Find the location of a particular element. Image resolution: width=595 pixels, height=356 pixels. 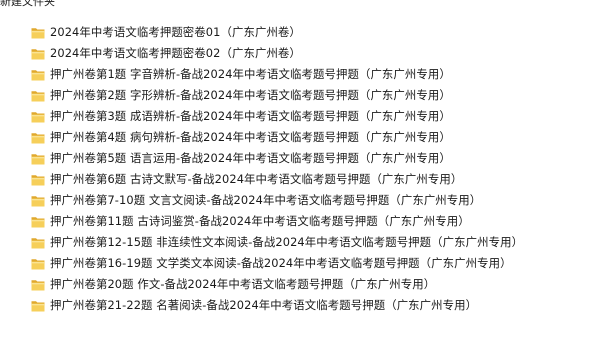

folder-item: 押广州卷第5题 语言运用-备战2024年中考语文临考题号押题（广东广州专用） is located at coordinates (310, 158).